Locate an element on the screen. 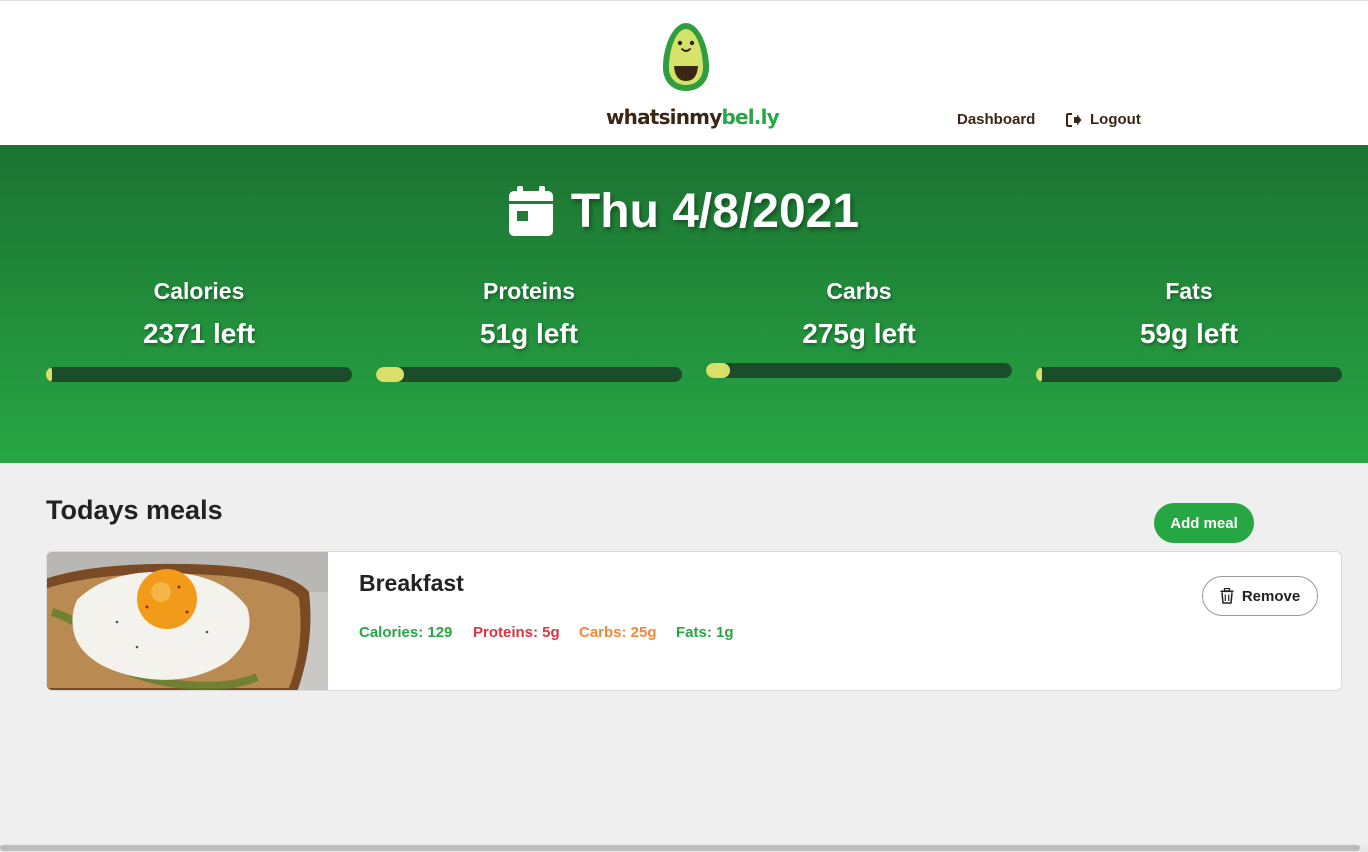  current-date: Thu 4/8/2021 is located at coordinates (715, 211).